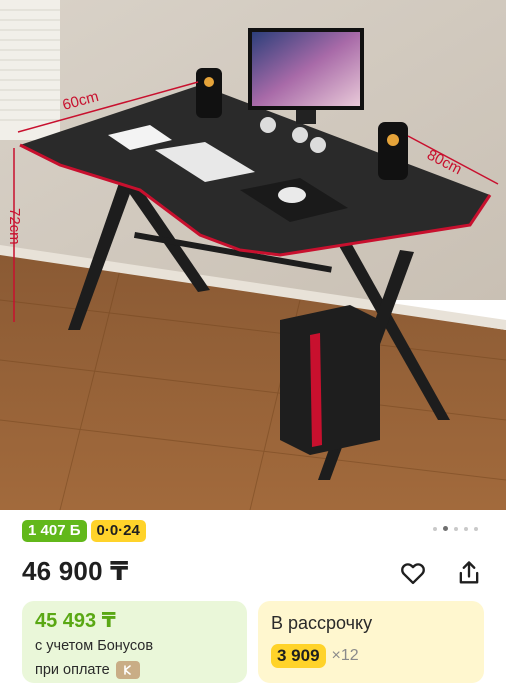 This screenshot has height=700, width=506. What do you see at coordinates (75, 571) in the screenshot?
I see `product-price: 46 900 ₸` at bounding box center [75, 571].